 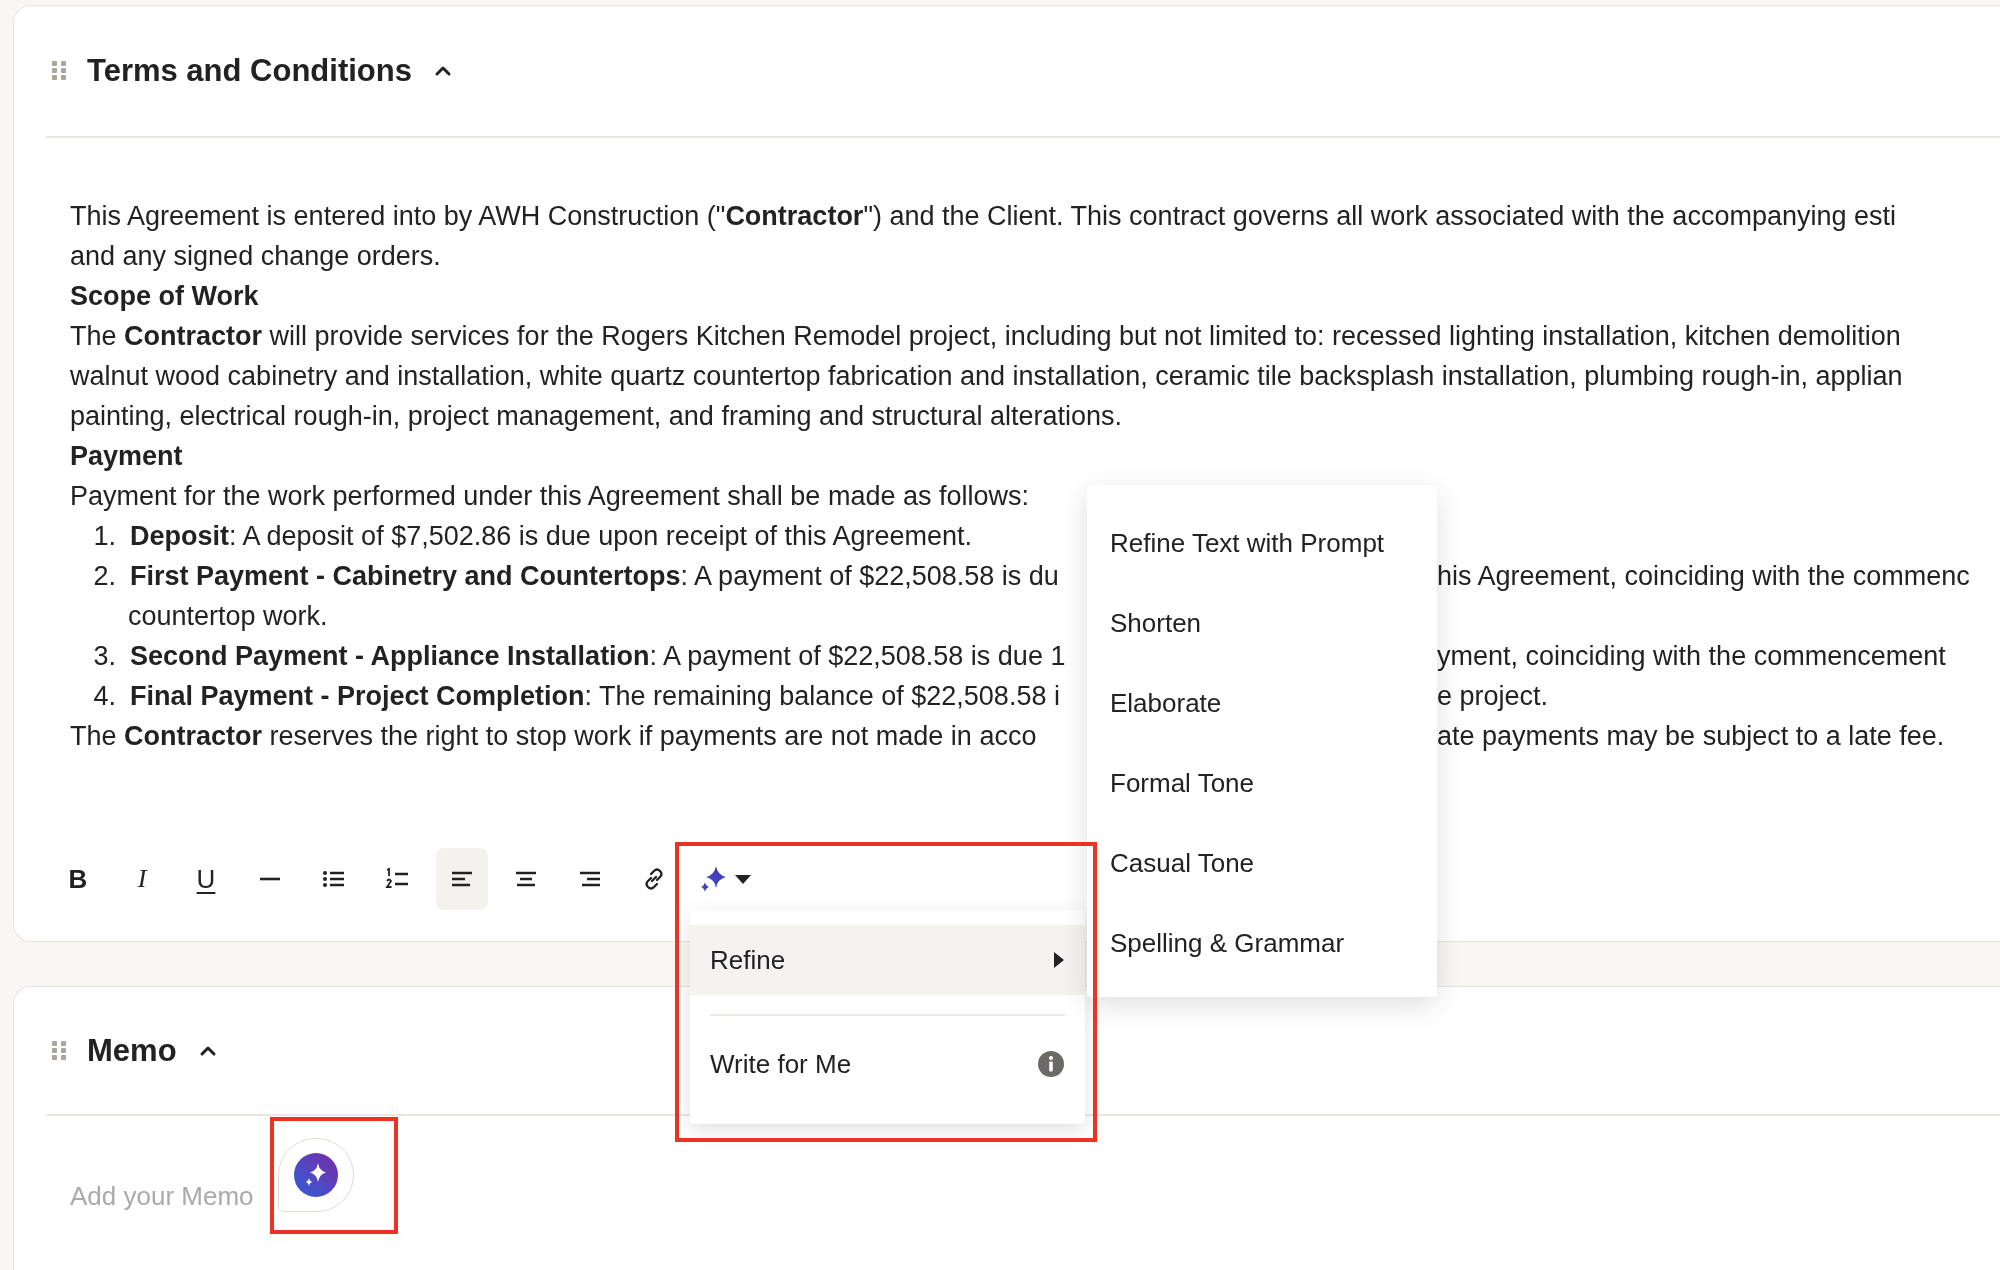 What do you see at coordinates (255, 256) in the screenshot?
I see `paragraph-line: and any signed change orders.` at bounding box center [255, 256].